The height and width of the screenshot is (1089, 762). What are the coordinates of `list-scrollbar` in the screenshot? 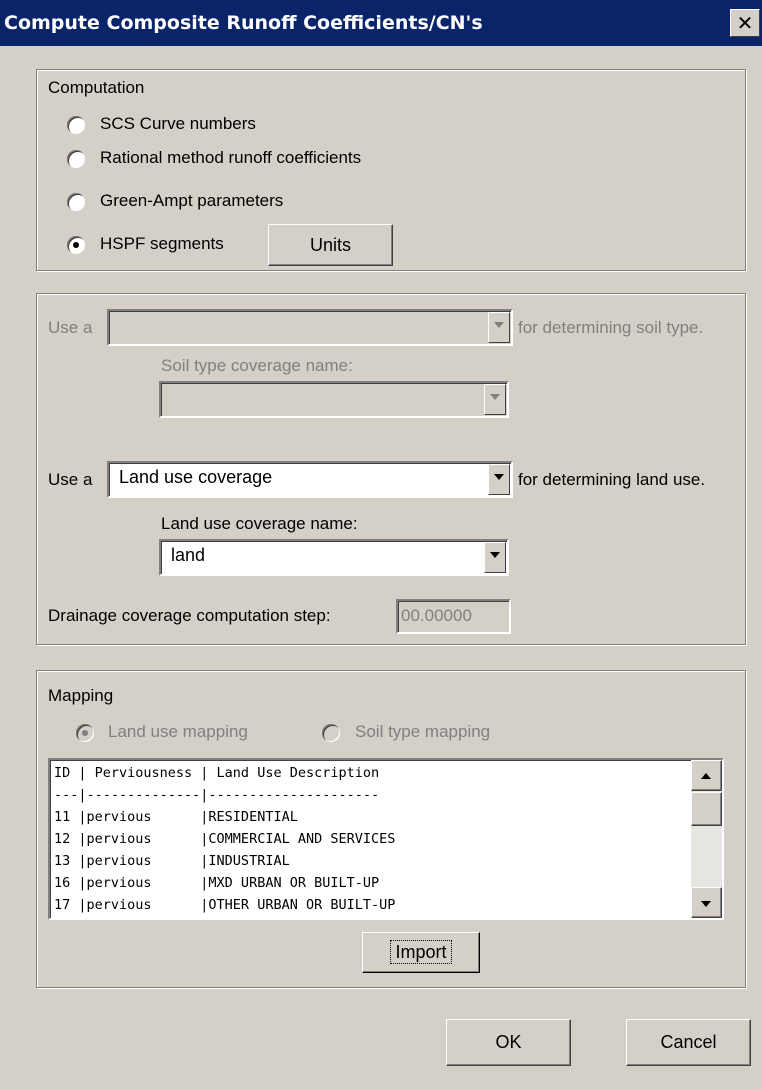 It's located at (706, 839).